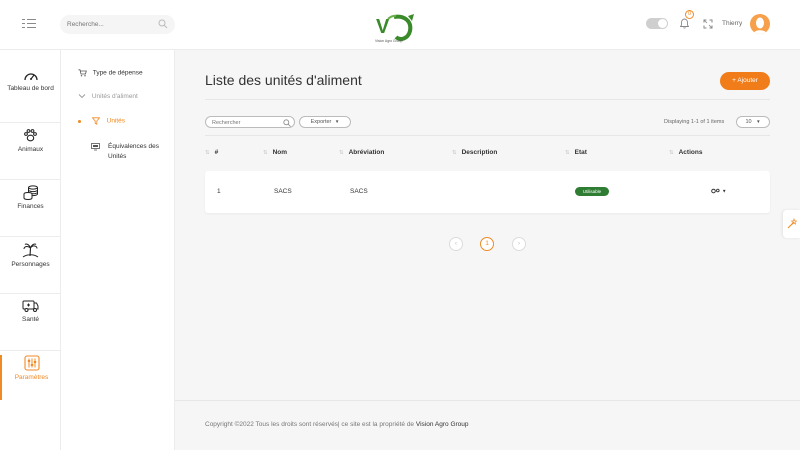  I want to click on column-header-number: ⇅ #, so click(211, 152).